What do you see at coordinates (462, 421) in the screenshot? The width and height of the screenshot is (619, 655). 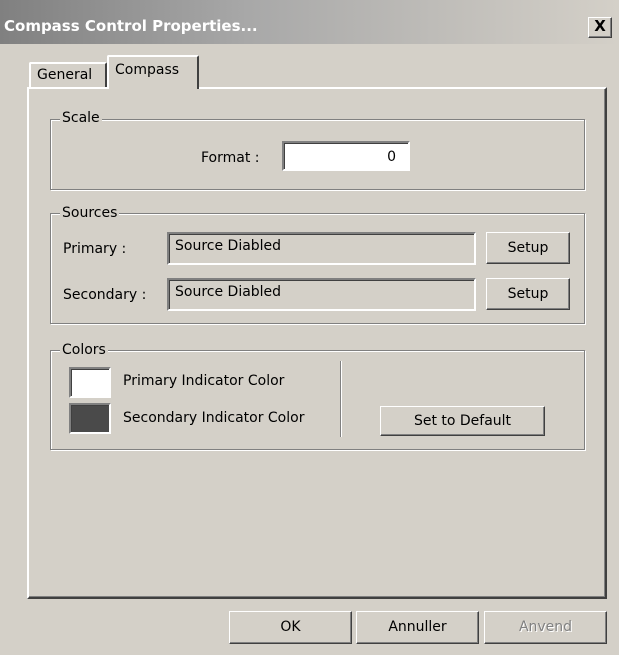 I see `set-to-default-button: Set to Default` at bounding box center [462, 421].